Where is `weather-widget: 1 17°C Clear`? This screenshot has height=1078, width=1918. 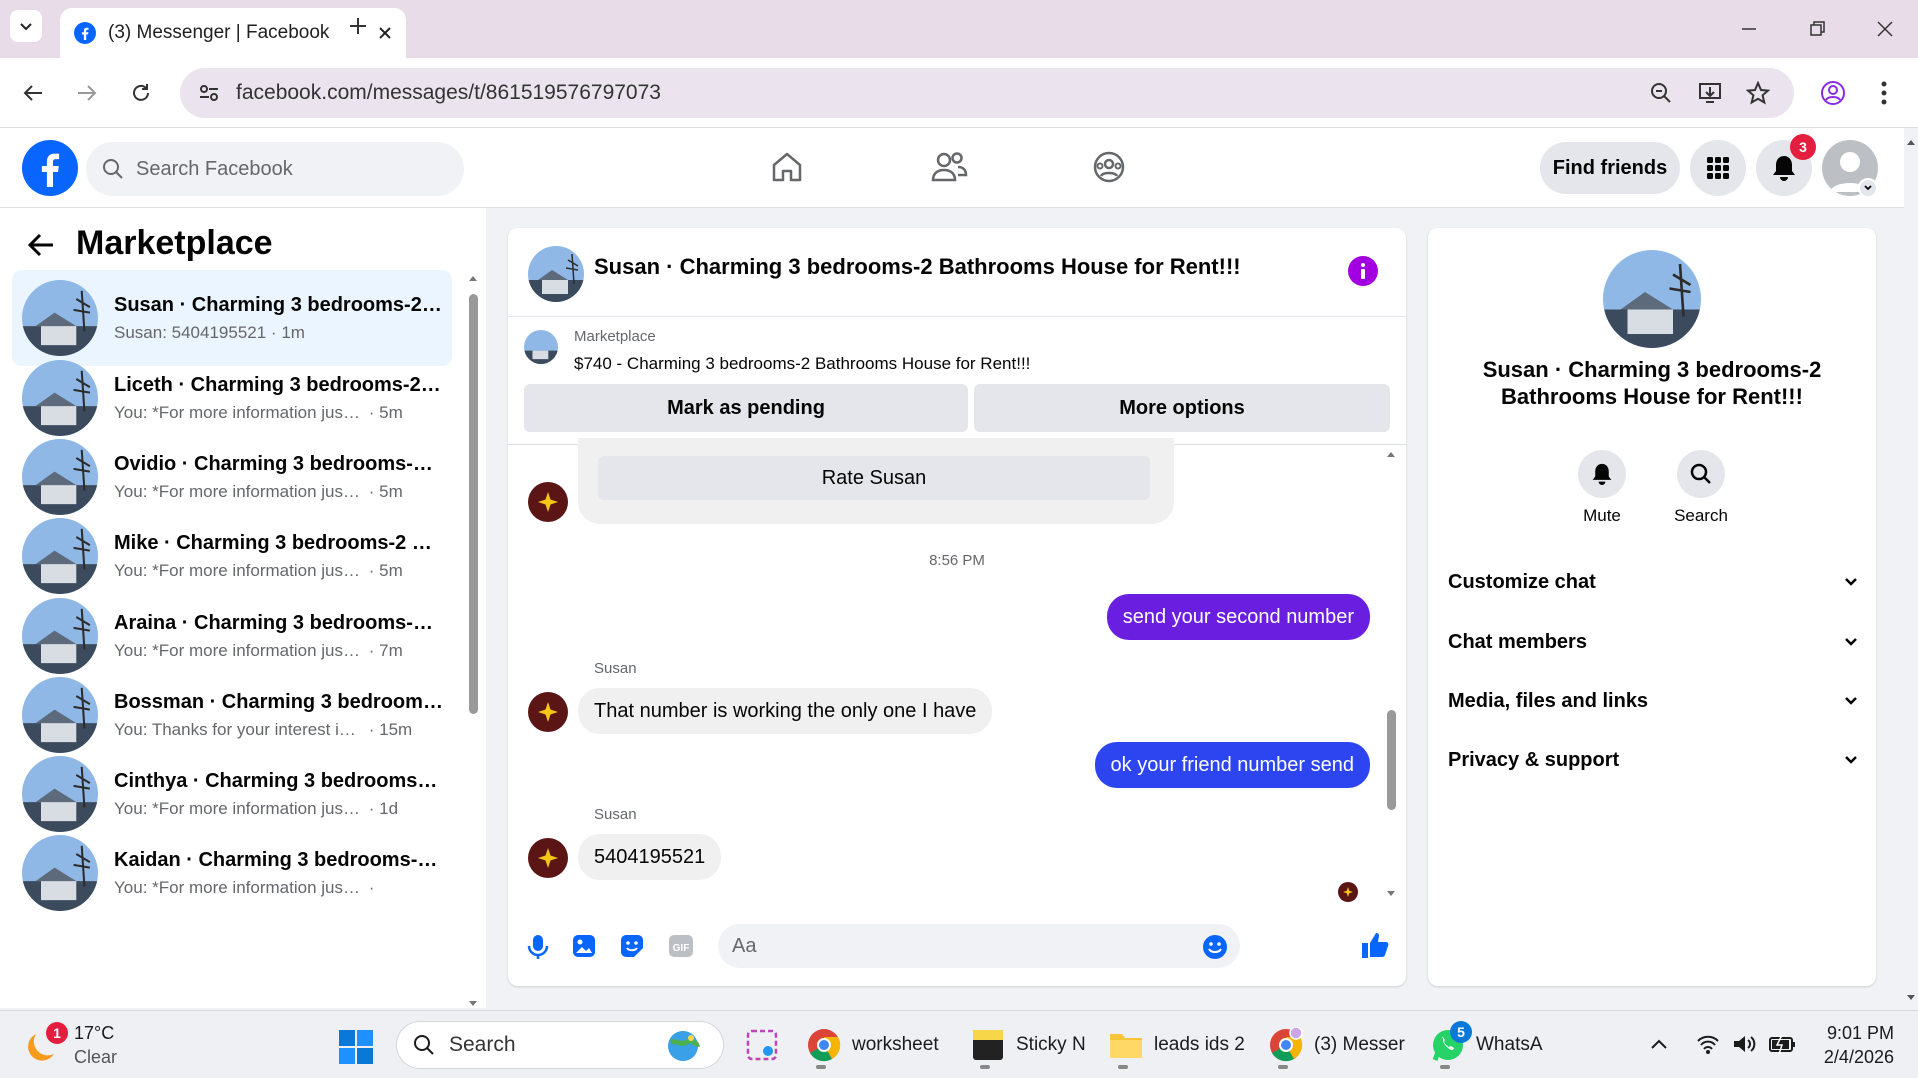
weather-widget: 1 17°C Clear is located at coordinates (71, 1045).